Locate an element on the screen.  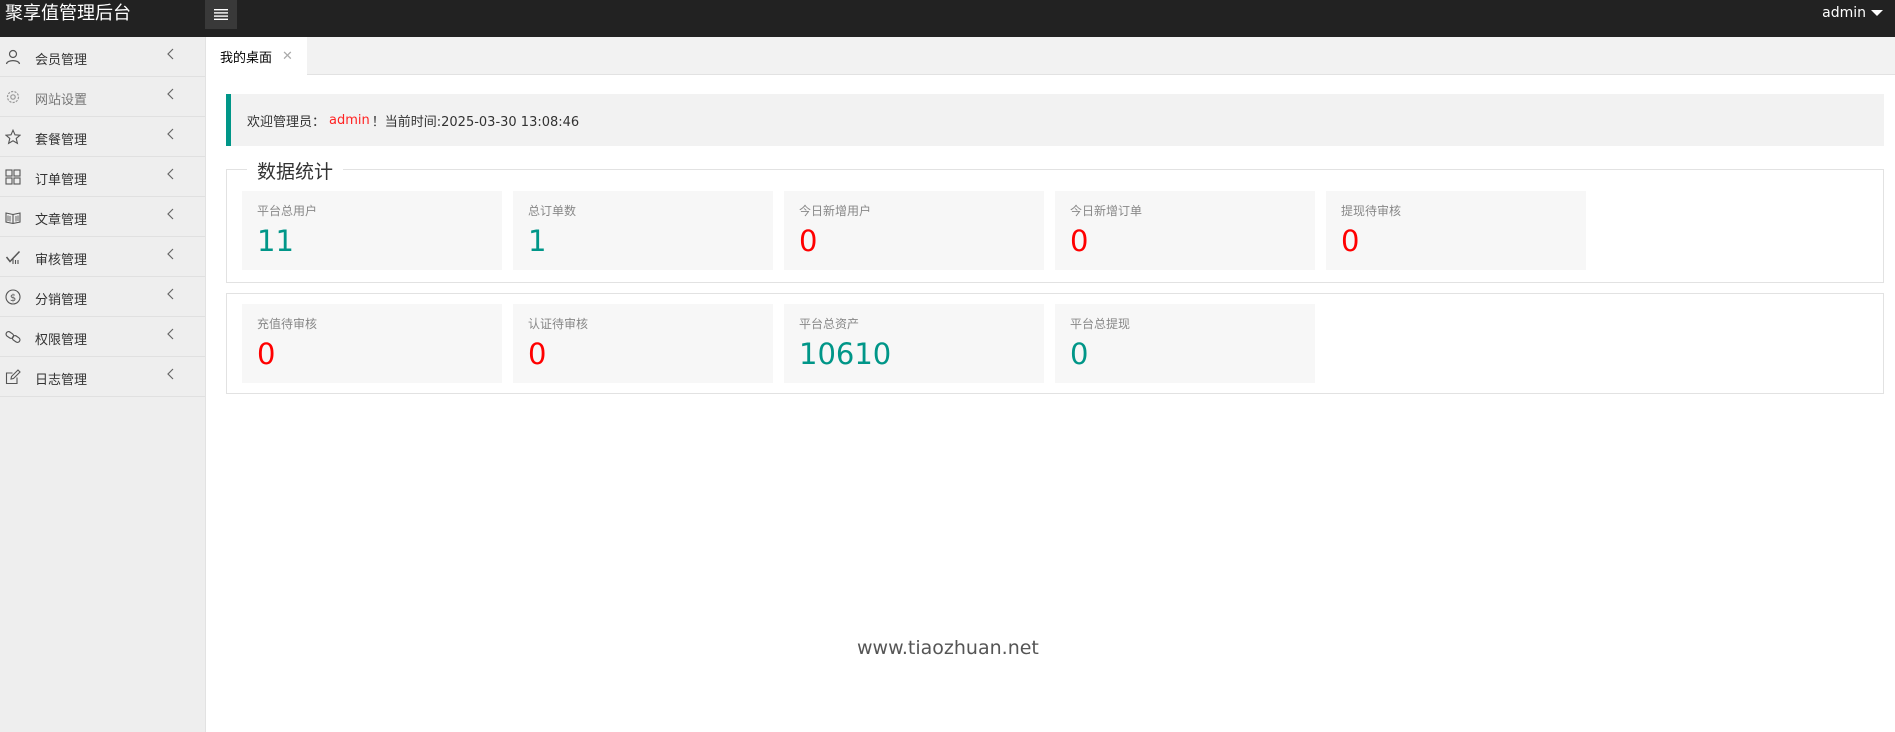
stat-value: 10610 is located at coordinates (845, 354).